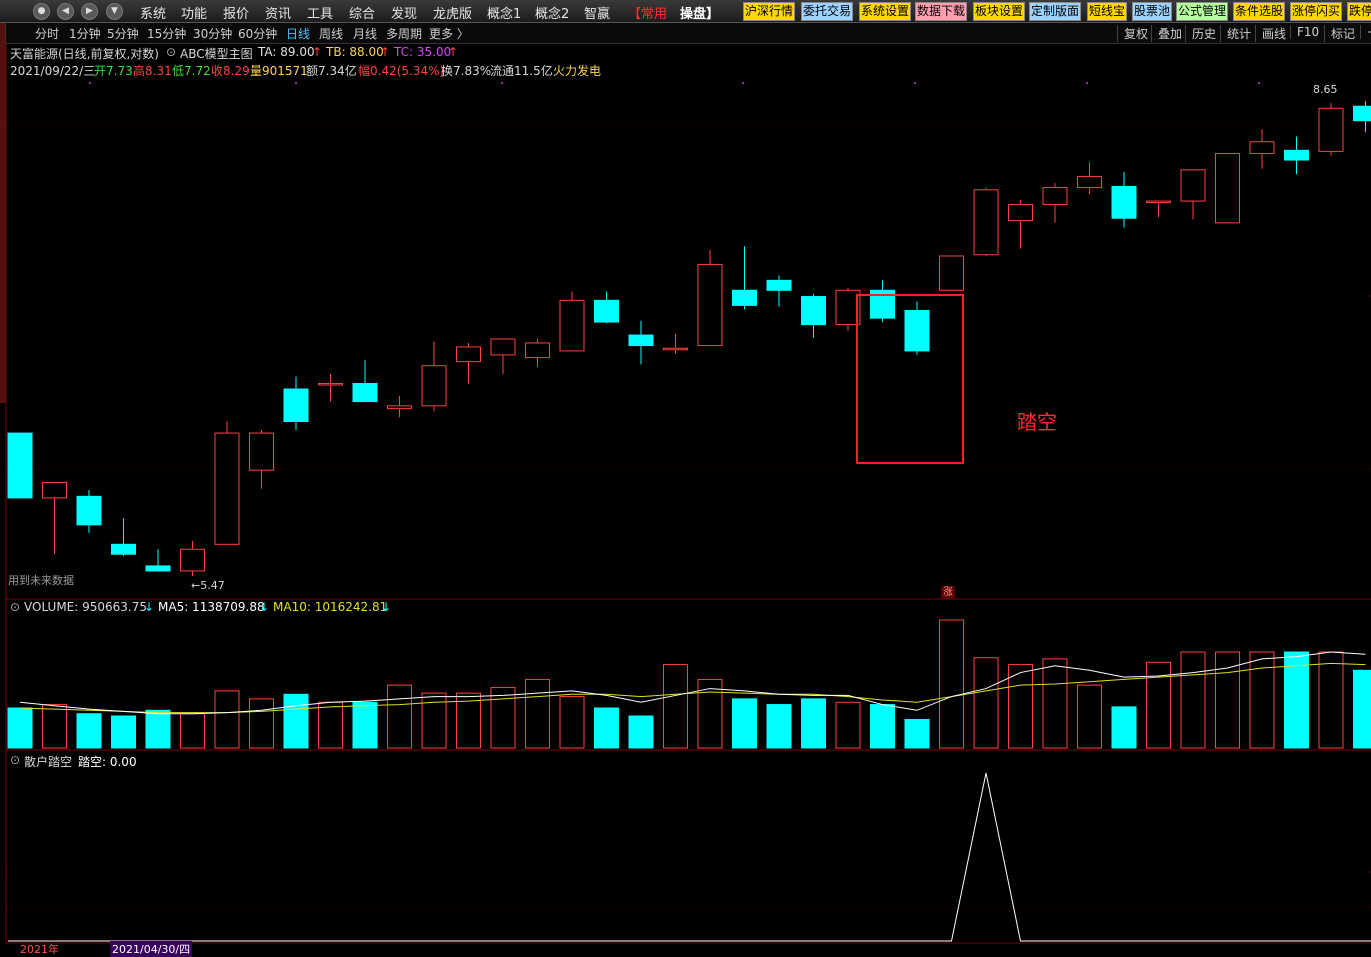 The height and width of the screenshot is (957, 1371). I want to click on annotation-box, so click(910, 379).